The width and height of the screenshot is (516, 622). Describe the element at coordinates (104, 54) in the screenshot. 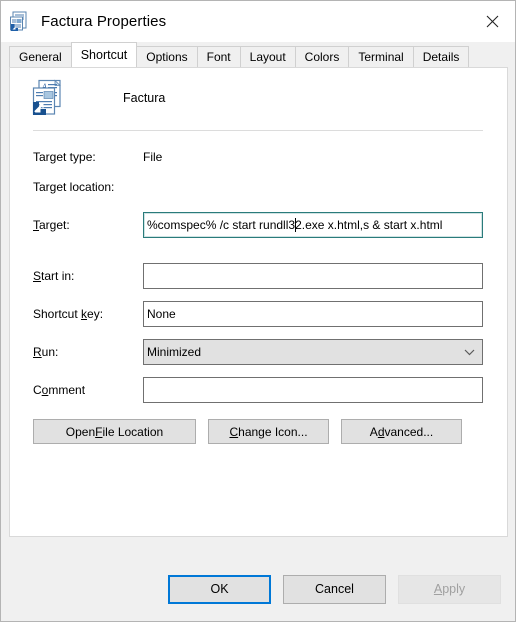

I see `tab-shortcut: Shortcut` at that location.